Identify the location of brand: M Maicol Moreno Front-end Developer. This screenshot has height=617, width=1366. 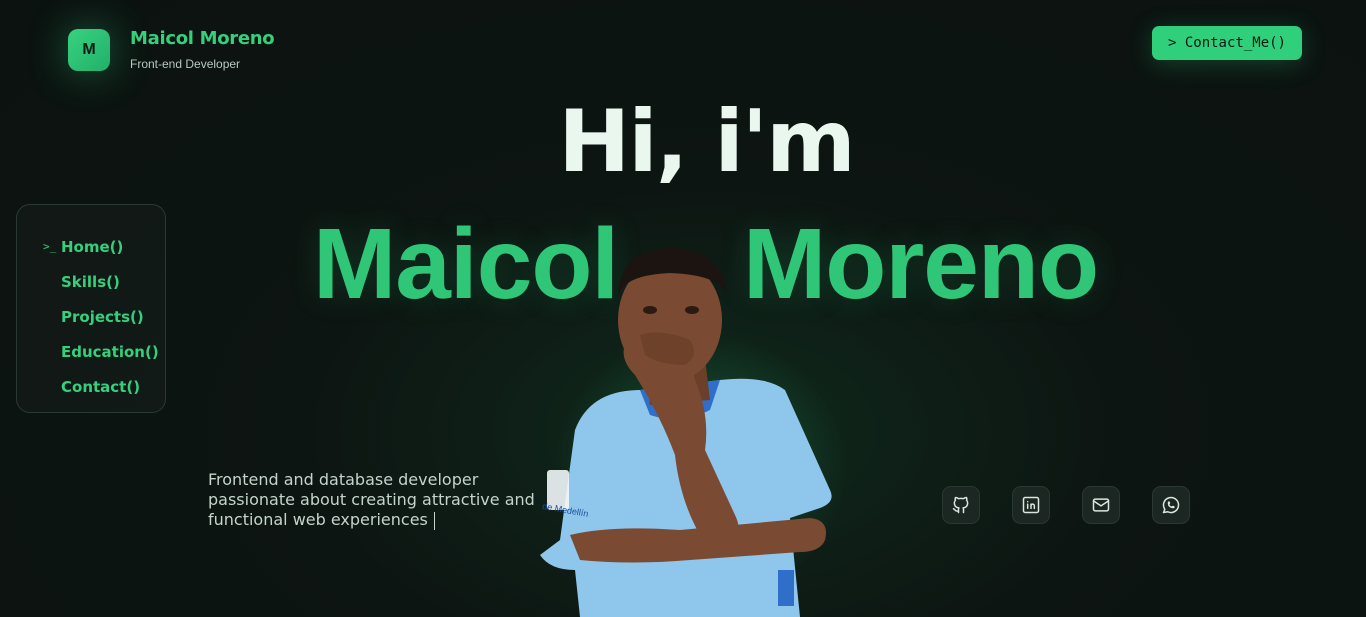
(171, 49).